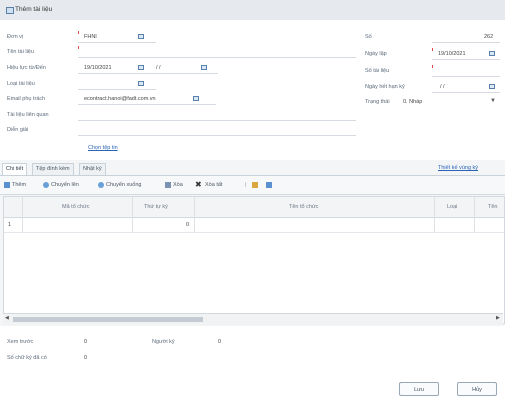 The width and height of the screenshot is (505, 402). Describe the element at coordinates (103, 148) in the screenshot. I see `chon-tep-link: Chọn tệp tin` at that location.